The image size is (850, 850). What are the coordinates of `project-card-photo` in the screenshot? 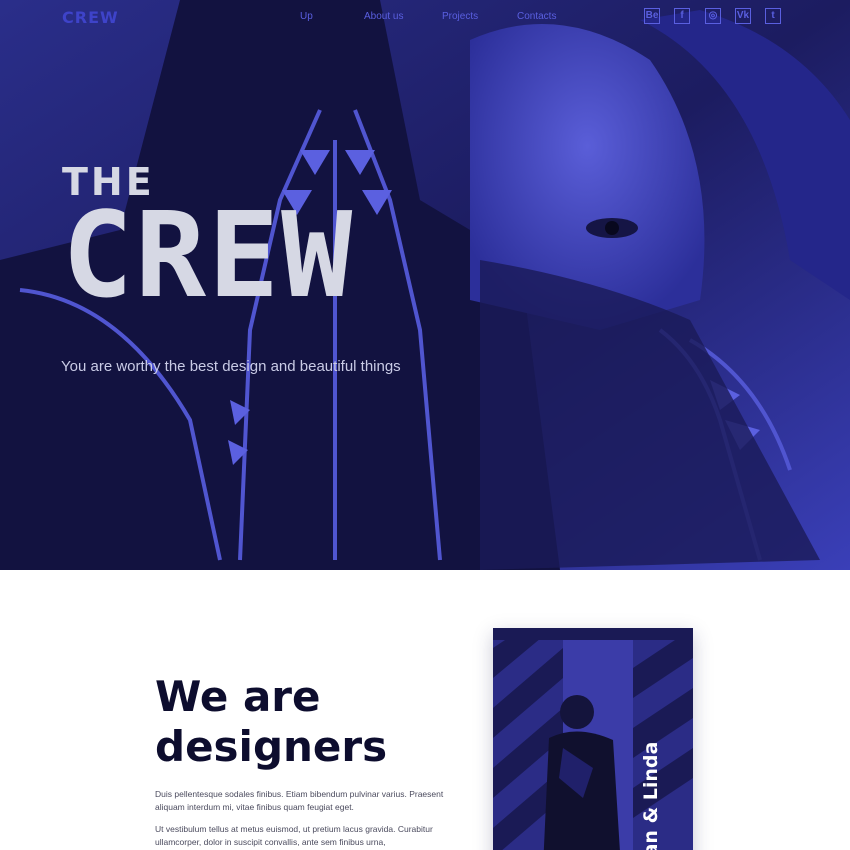 It's located at (593, 739).